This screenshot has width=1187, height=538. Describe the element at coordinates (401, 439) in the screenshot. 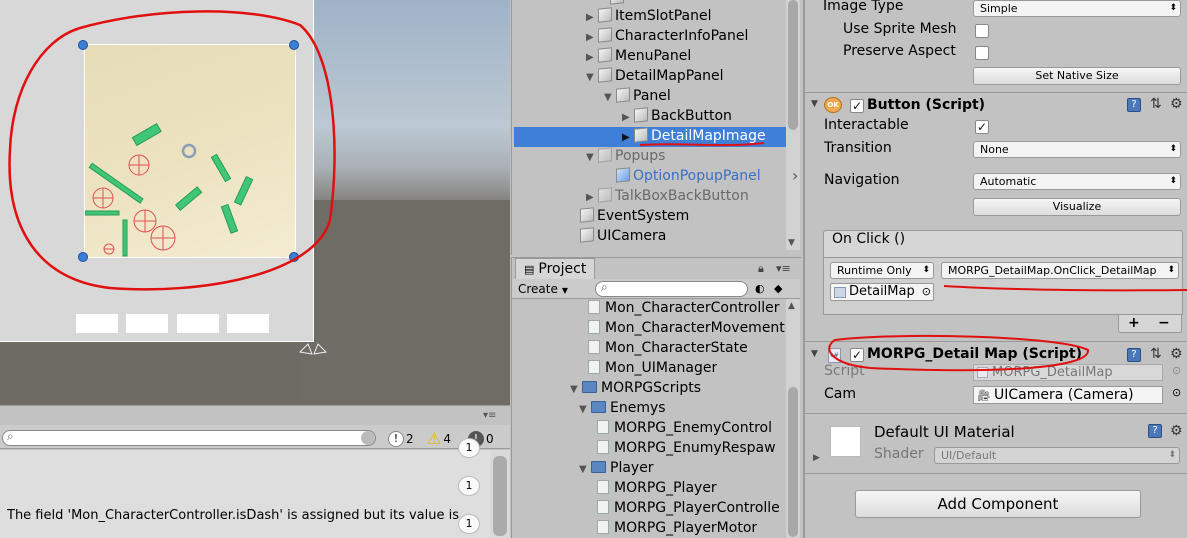

I see `console-info-toggle: ! 2` at that location.